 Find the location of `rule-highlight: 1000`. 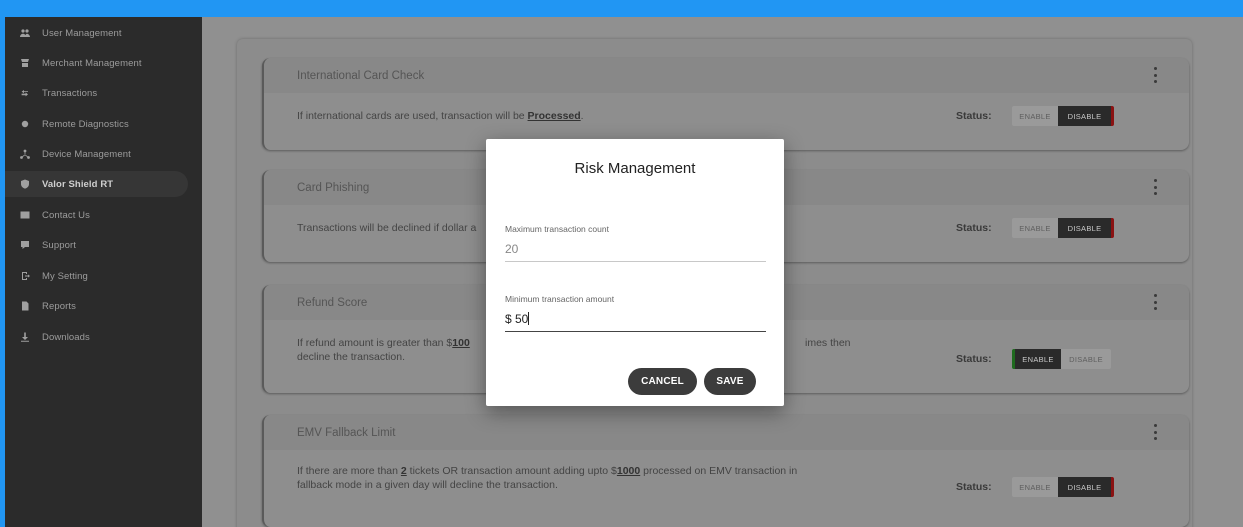

rule-highlight: 1000 is located at coordinates (628, 471).